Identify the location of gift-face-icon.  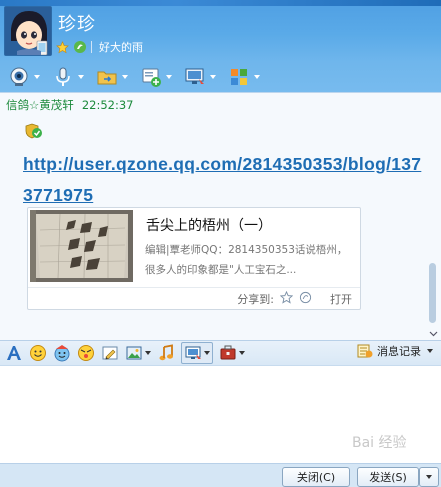
(86, 353).